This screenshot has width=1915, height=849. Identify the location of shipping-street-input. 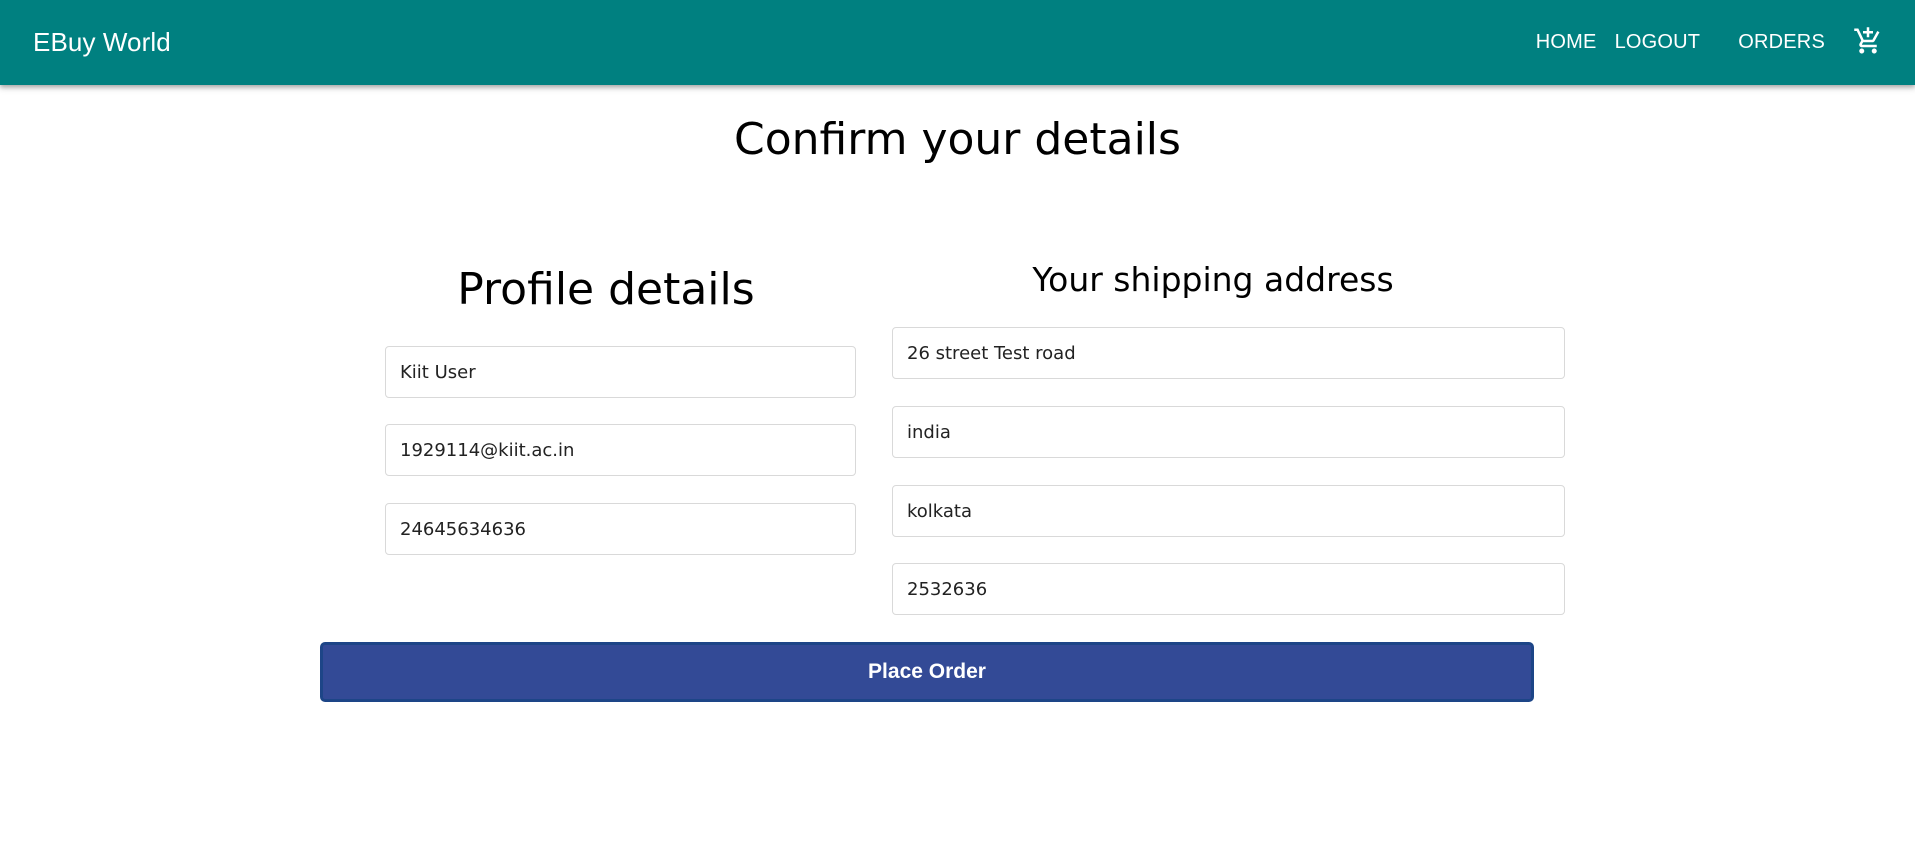
(1228, 353).